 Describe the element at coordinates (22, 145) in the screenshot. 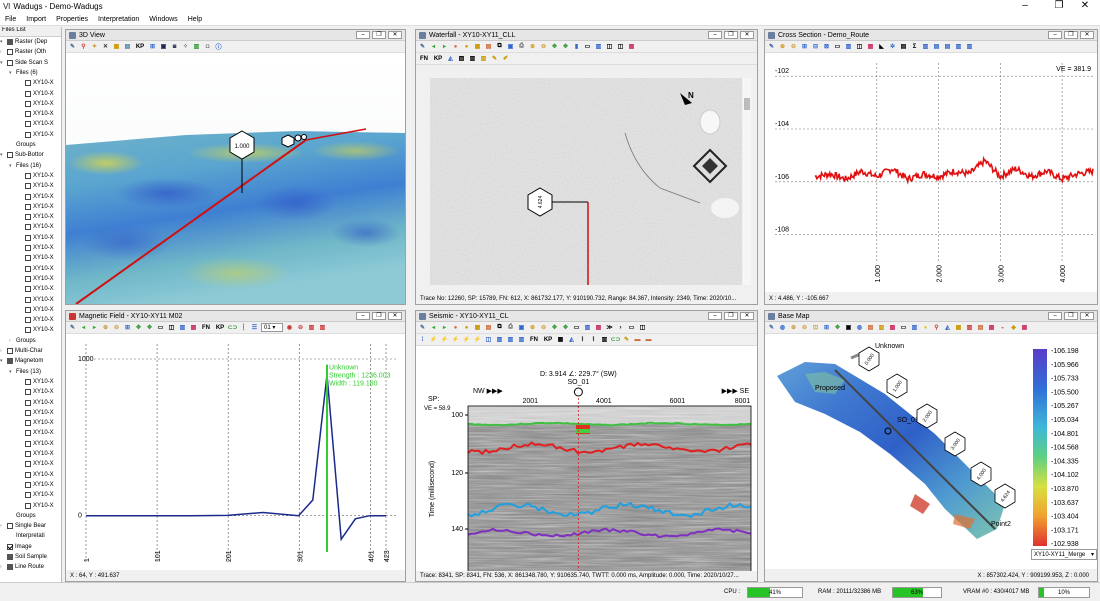

I see `file-tree-item: Groups` at that location.